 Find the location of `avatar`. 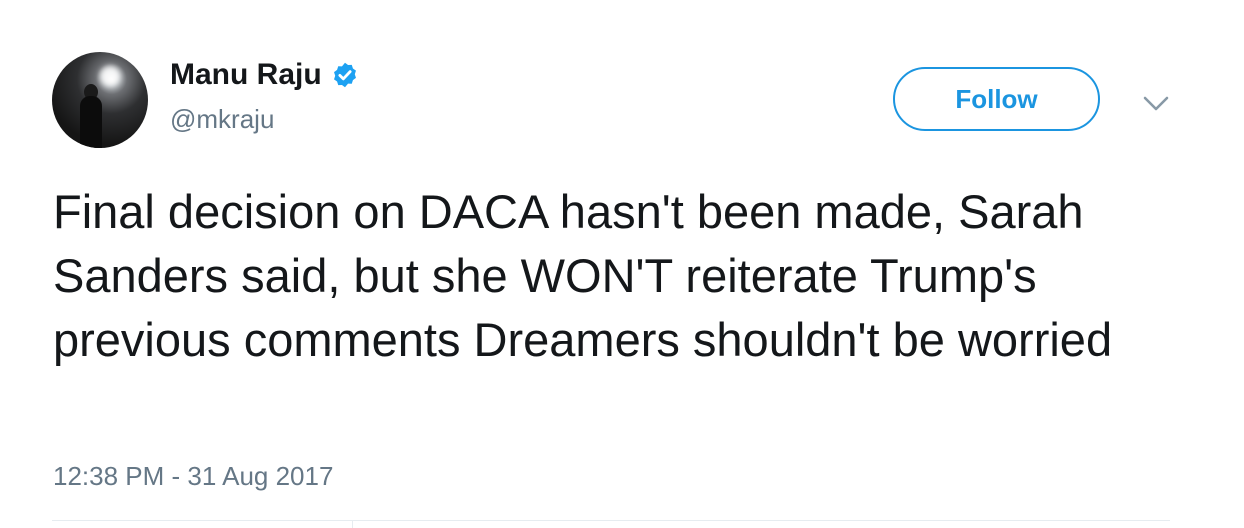

avatar is located at coordinates (100, 100).